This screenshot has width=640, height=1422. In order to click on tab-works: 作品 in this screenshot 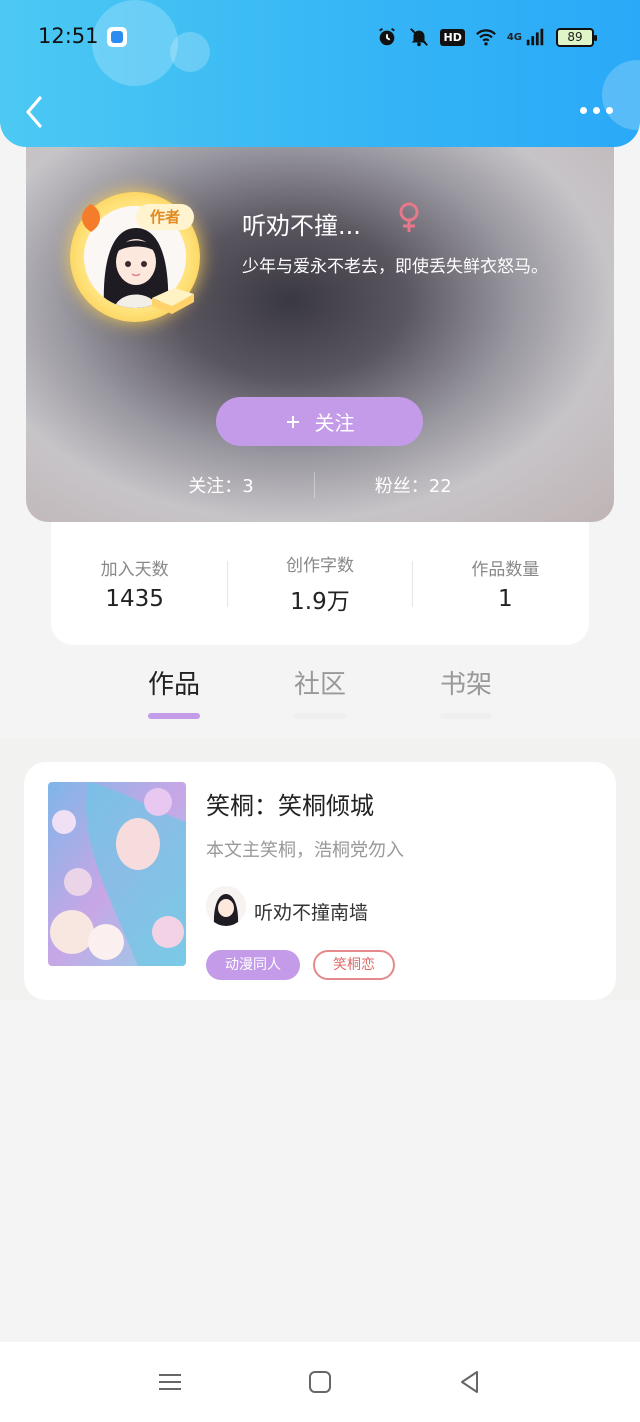, I will do `click(174, 699)`.